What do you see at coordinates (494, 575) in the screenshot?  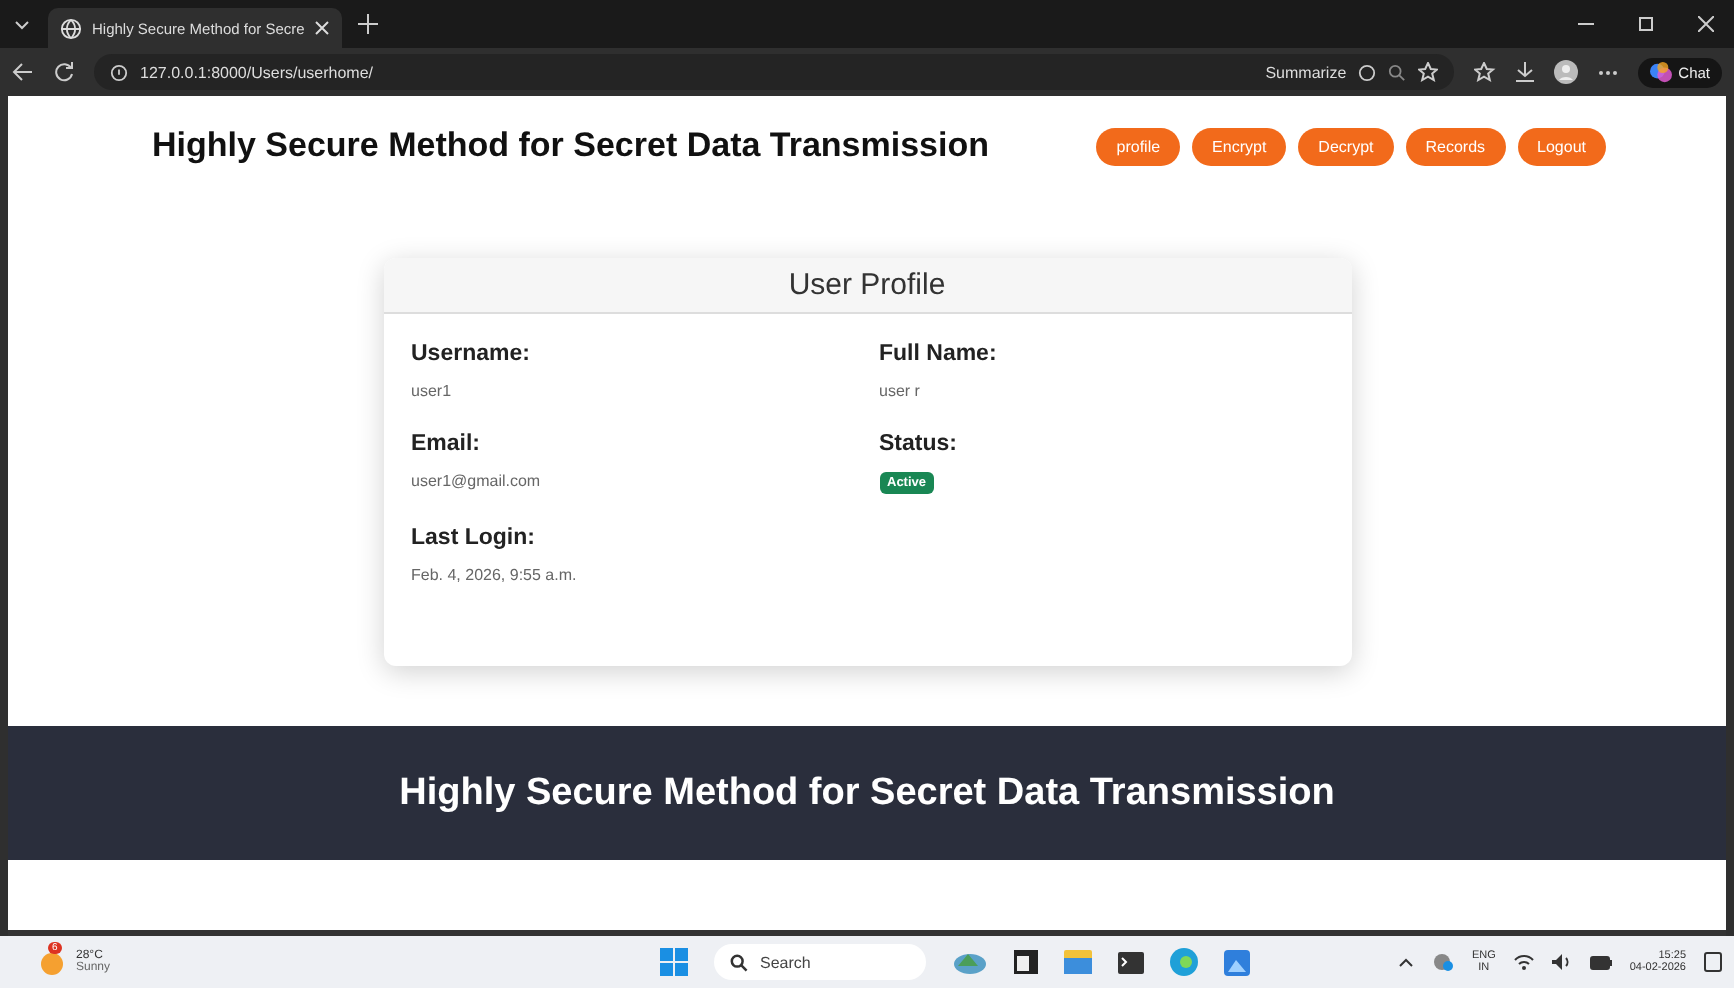 I see `field-value: Feb. 4, 2026, 9:55 a.m.` at bounding box center [494, 575].